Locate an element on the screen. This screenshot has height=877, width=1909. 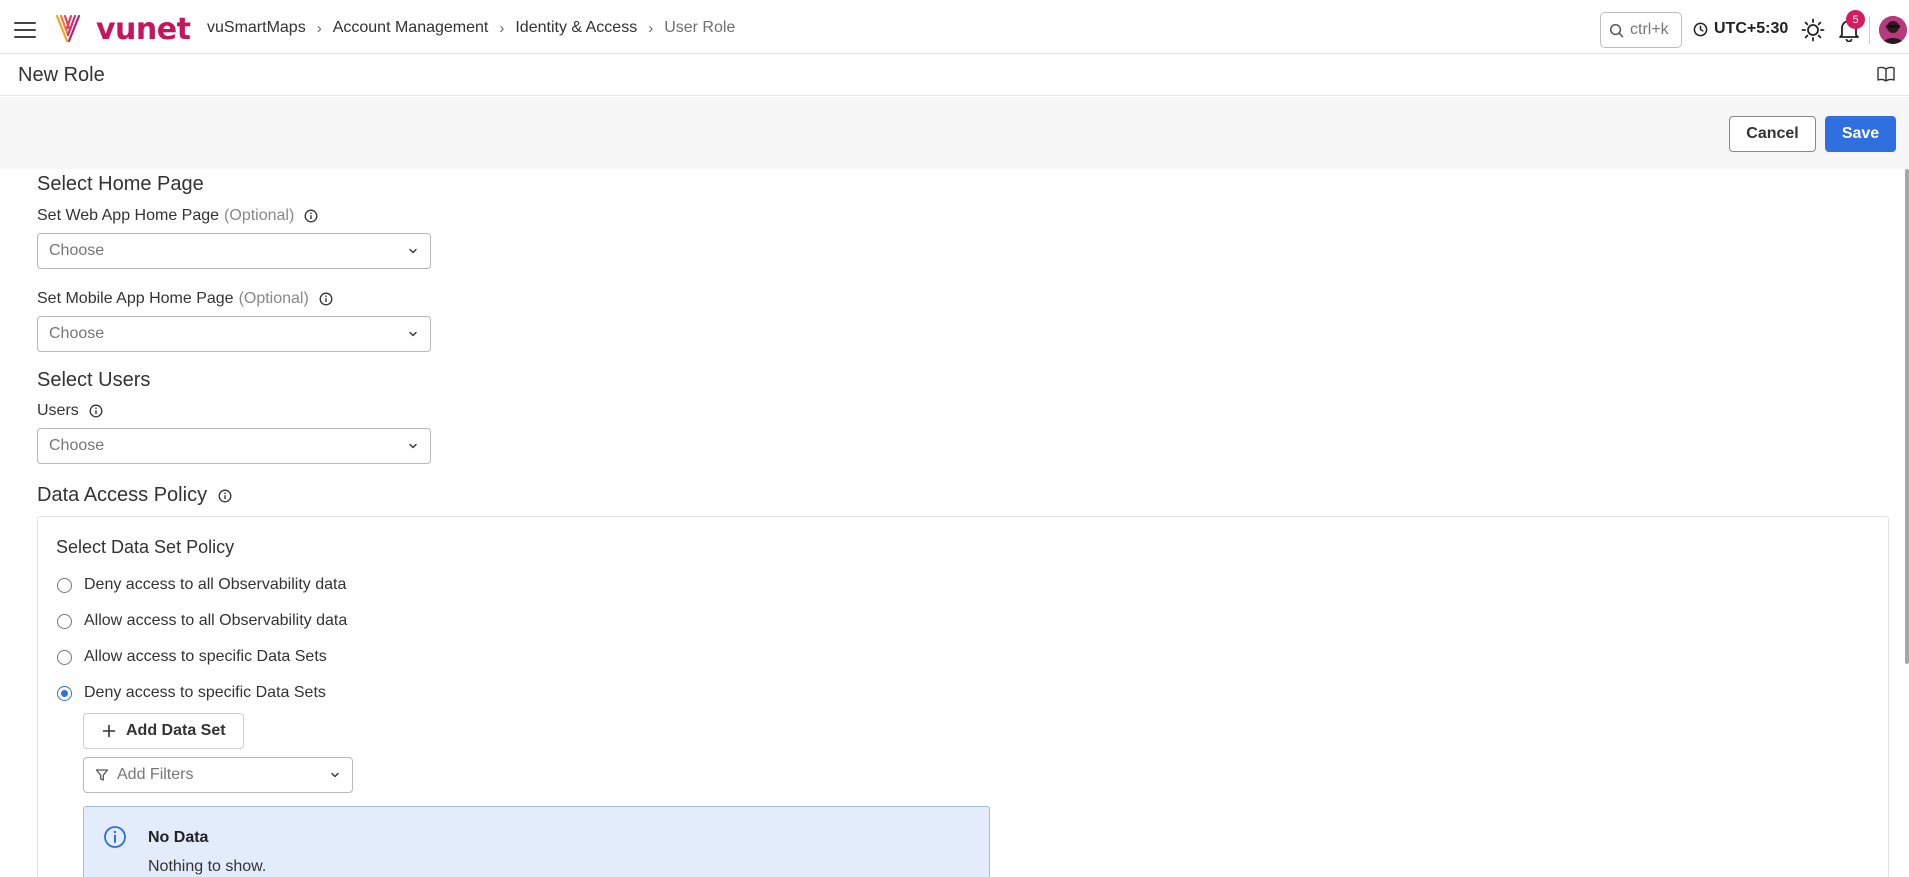
scrollbar is located at coordinates (1907, 416).